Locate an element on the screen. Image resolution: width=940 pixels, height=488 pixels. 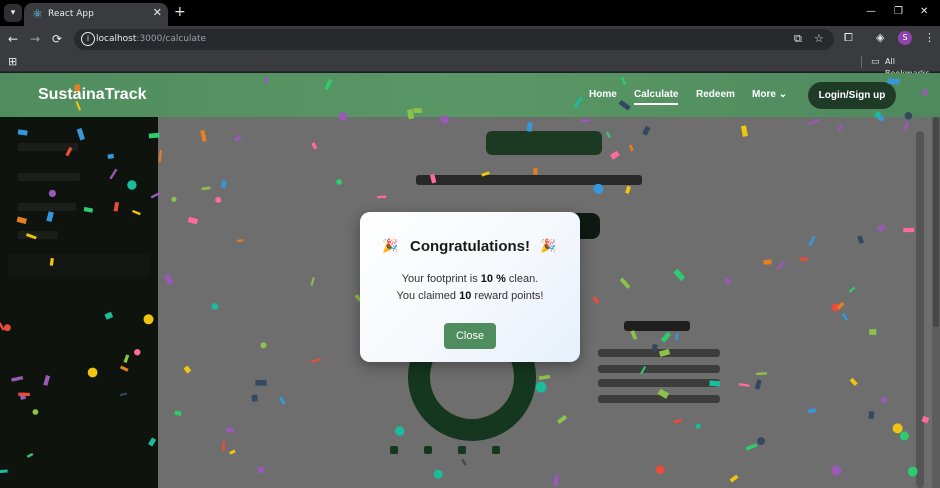
chevron-down-icon: ⌄ is located at coordinates (783, 94).